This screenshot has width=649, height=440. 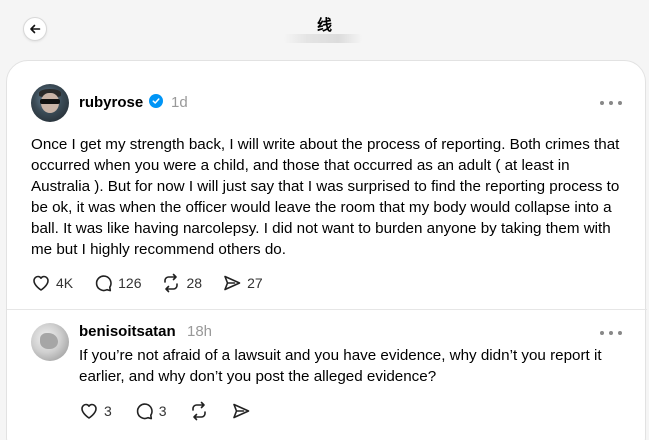 What do you see at coordinates (117, 283) in the screenshot?
I see `comment-button: 126` at bounding box center [117, 283].